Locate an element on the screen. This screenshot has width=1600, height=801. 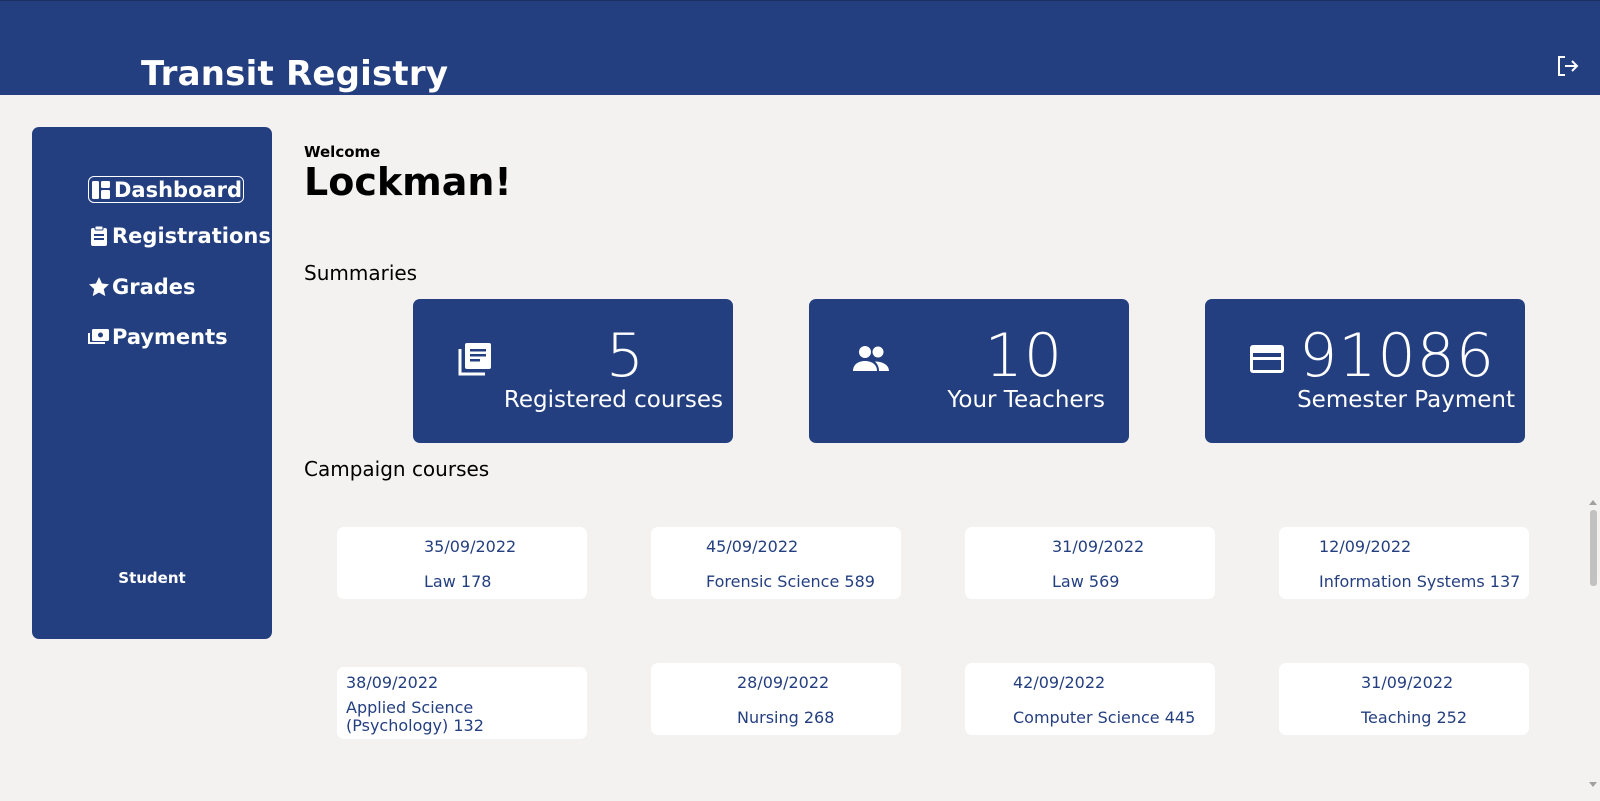
welcome-label: Welcome is located at coordinates (342, 152).